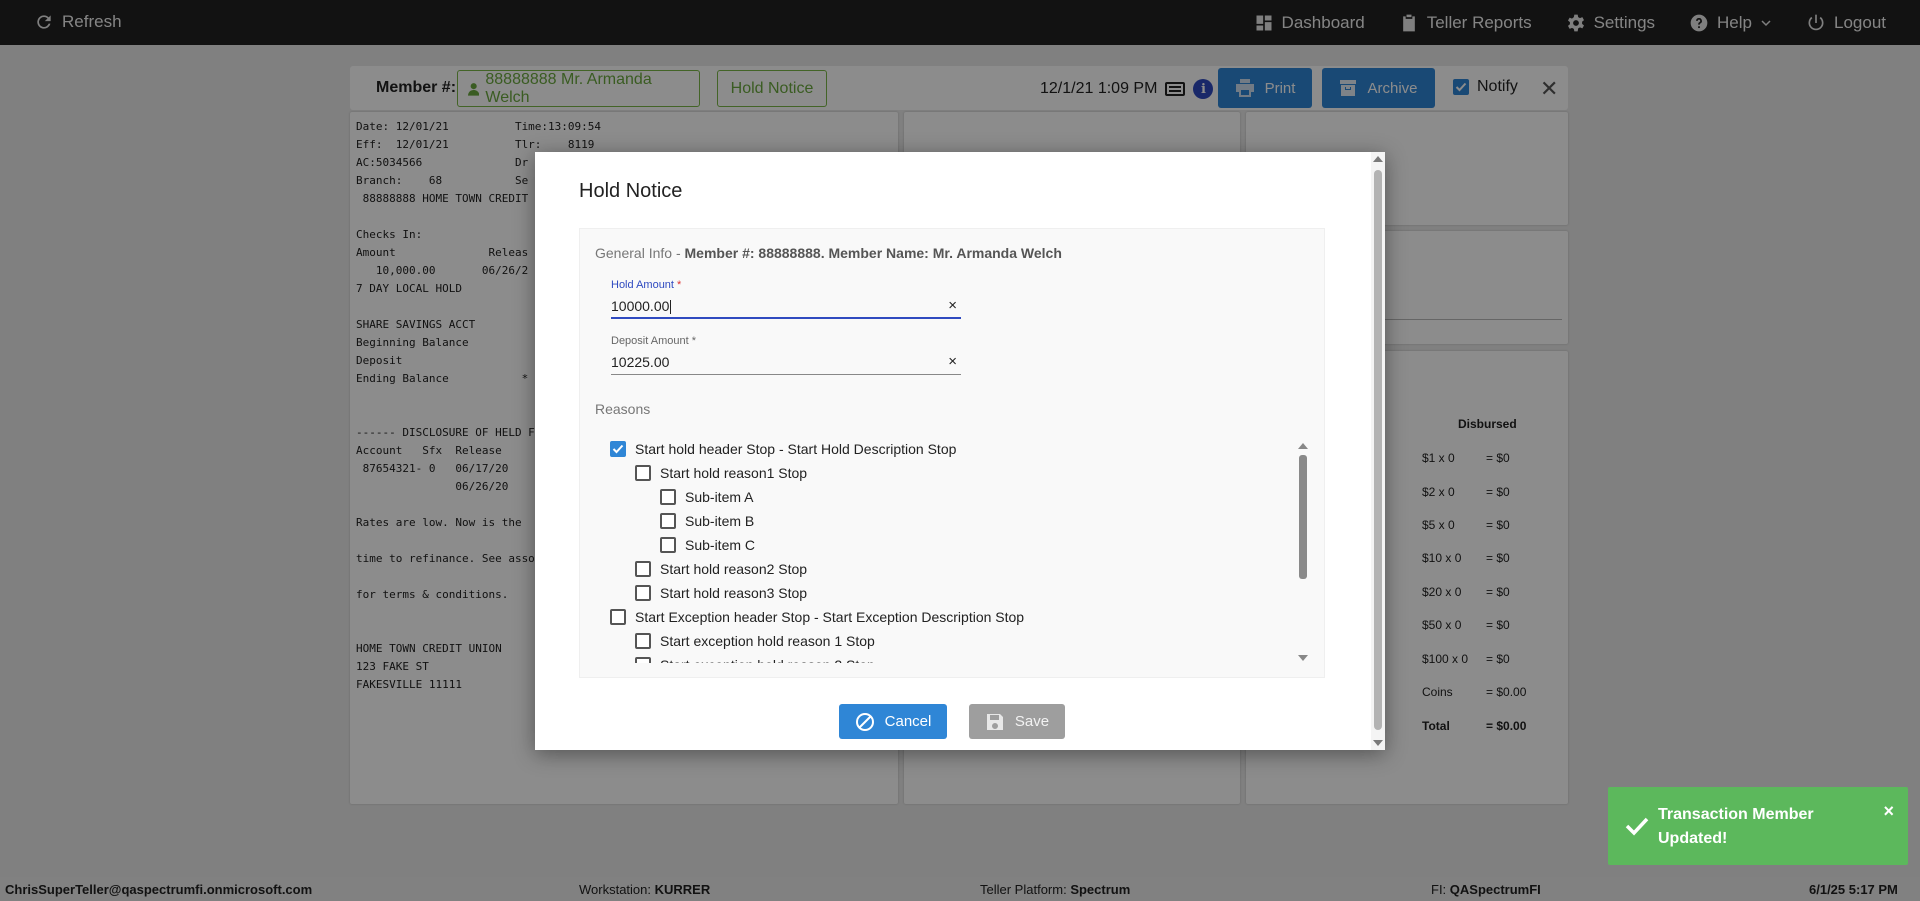 This screenshot has height=901, width=1920. What do you see at coordinates (864, 721) in the screenshot?
I see `cancel-icon` at bounding box center [864, 721].